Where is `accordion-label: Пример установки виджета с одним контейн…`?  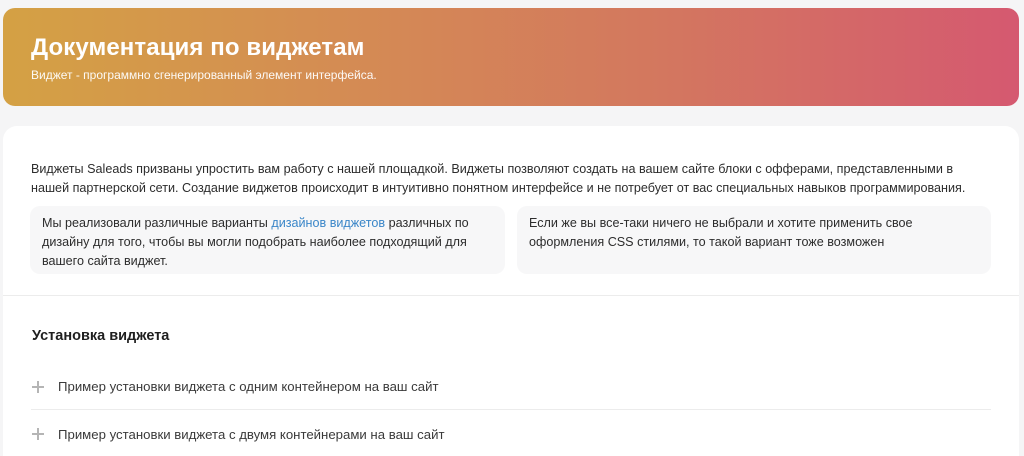 accordion-label: Пример установки виджета с одним контейн… is located at coordinates (248, 386).